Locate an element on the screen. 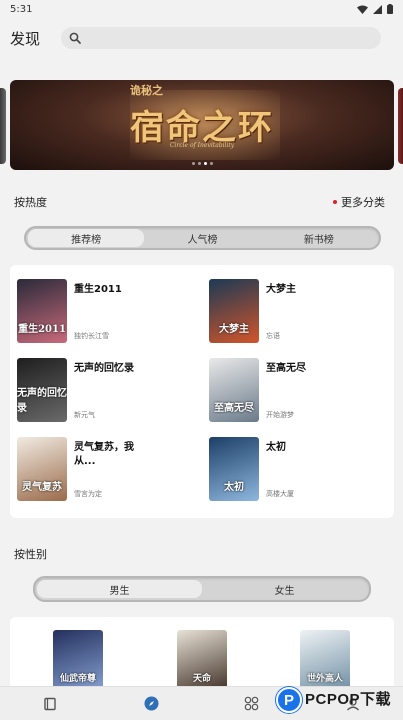  watermark-text: PCPOP下载 is located at coordinates (348, 699).